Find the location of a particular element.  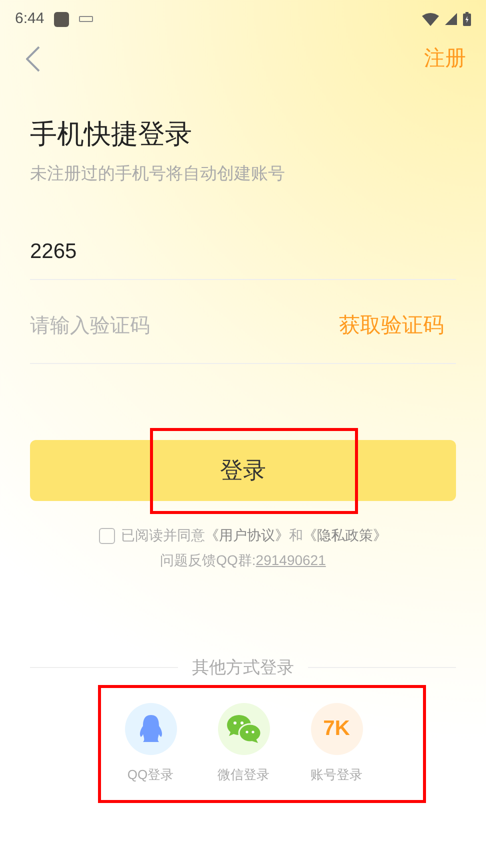

wifi-icon is located at coordinates (430, 19).